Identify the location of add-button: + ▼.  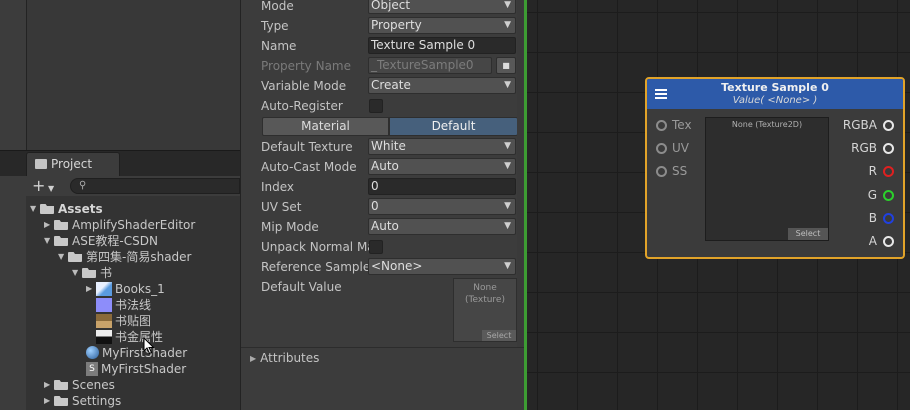
(47, 186).